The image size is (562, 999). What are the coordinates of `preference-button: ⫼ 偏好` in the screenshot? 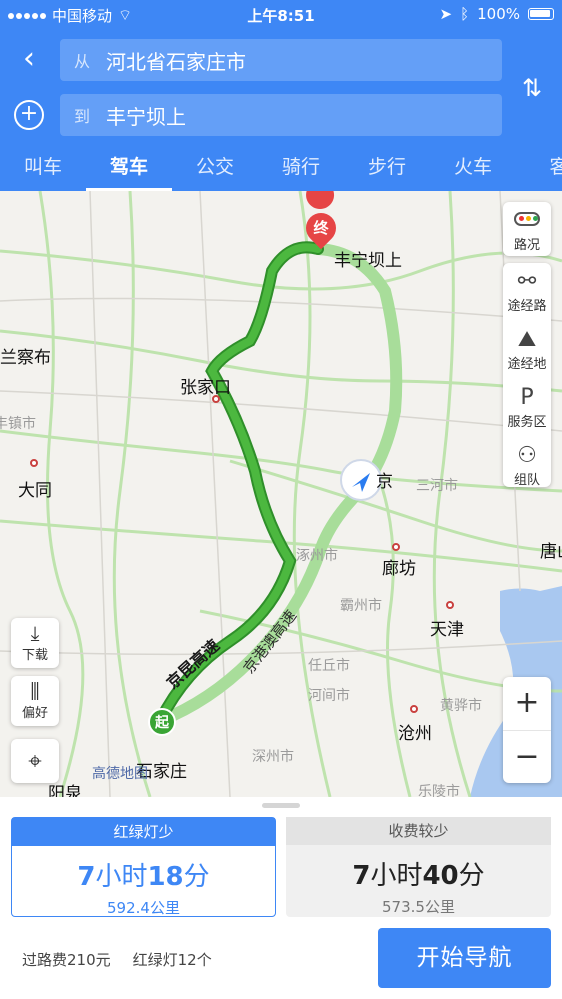 It's located at (35, 701).